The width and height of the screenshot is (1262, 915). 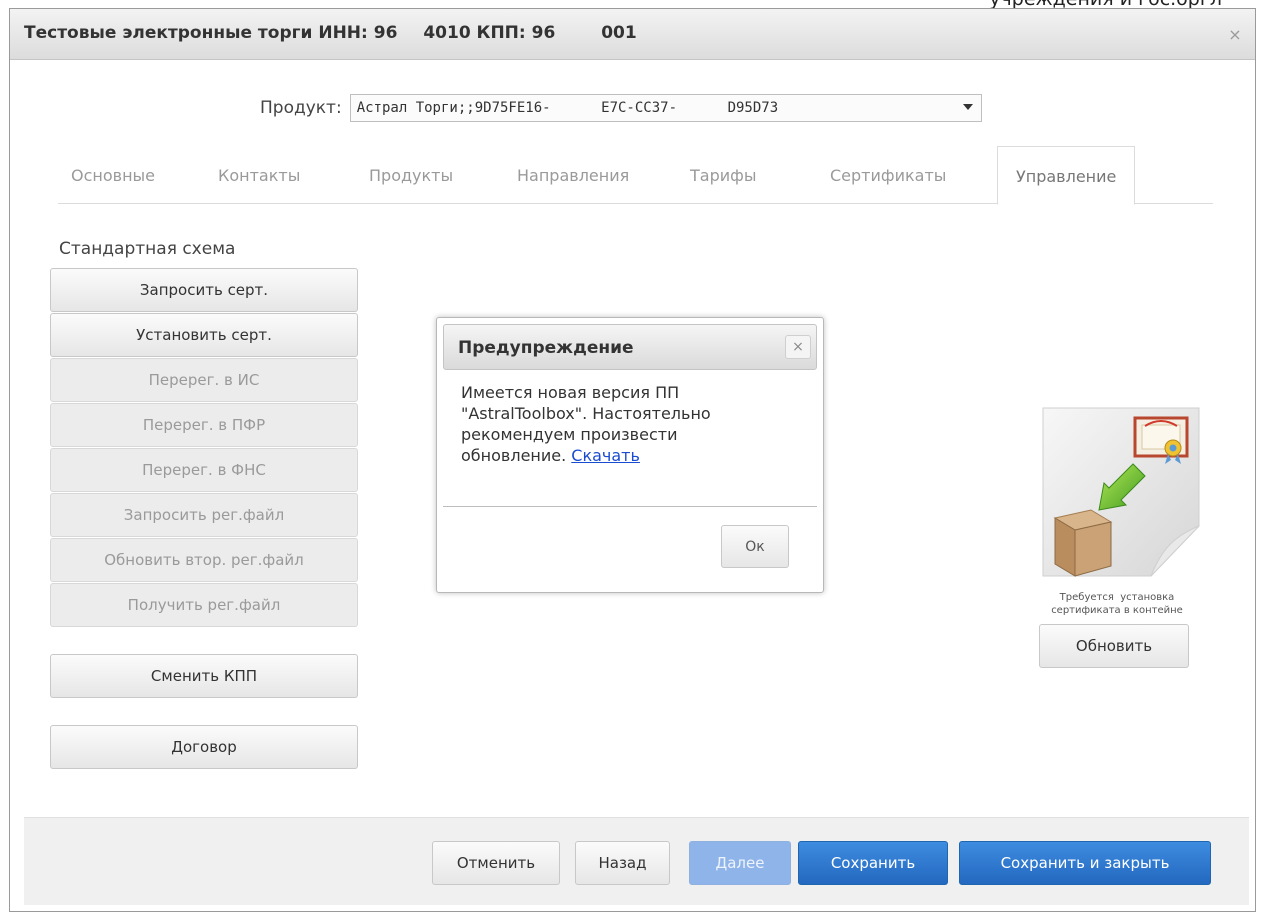 I want to click on next-button: Далее, so click(x=740, y=863).